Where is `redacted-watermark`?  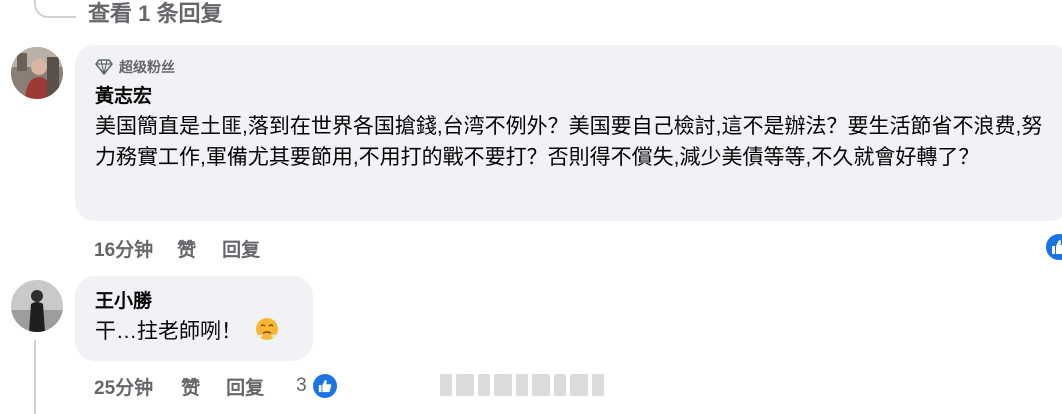 redacted-watermark is located at coordinates (522, 385).